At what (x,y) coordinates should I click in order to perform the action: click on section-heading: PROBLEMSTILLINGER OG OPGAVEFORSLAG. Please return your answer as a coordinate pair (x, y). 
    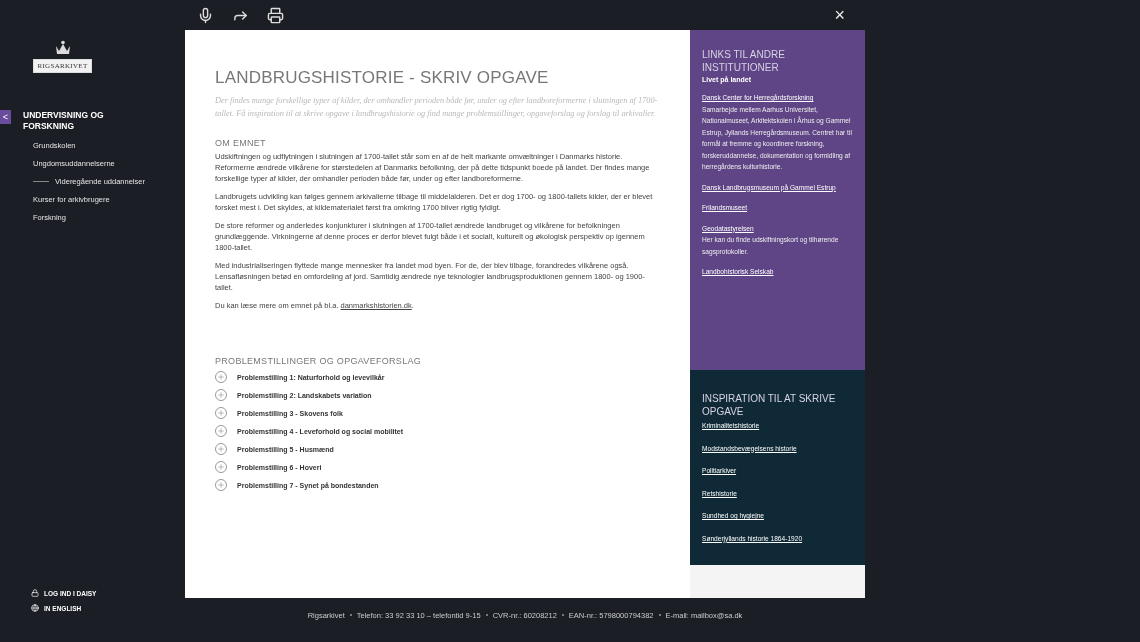
    Looking at the image, I should click on (319, 361).